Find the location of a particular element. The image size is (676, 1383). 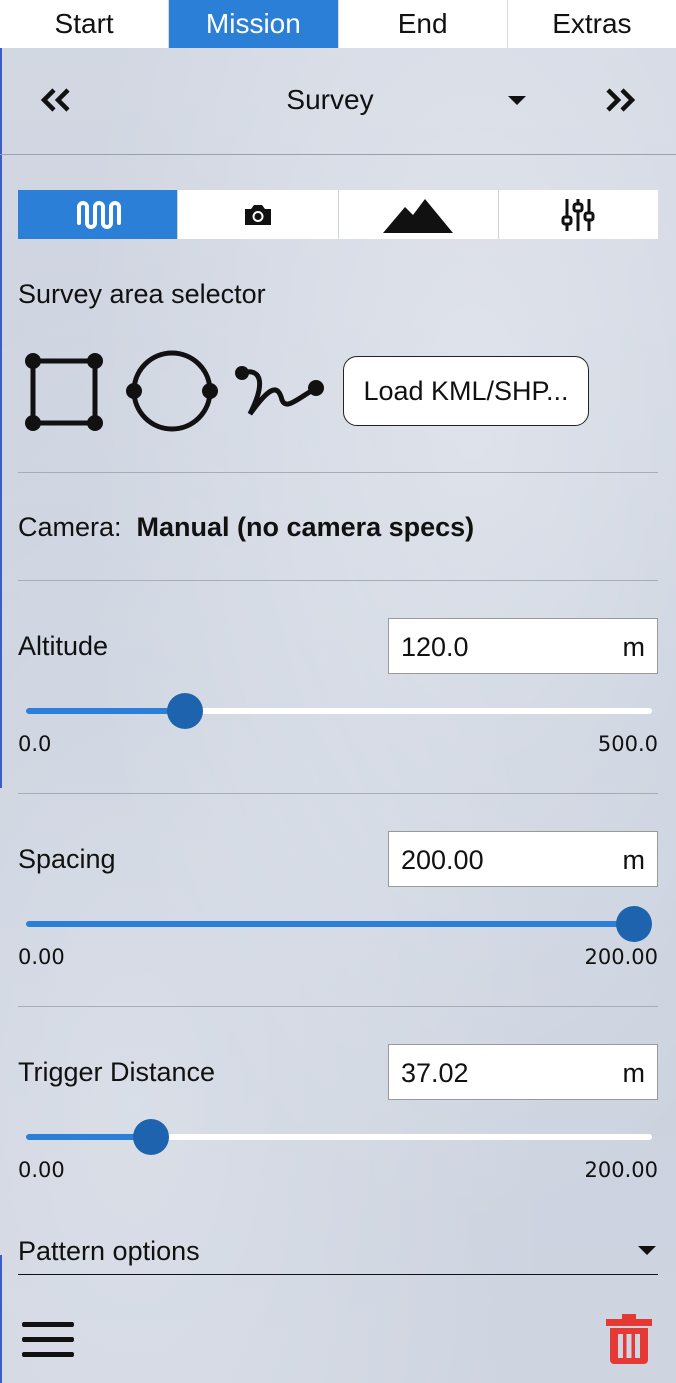

trigger-label: Trigger Distance is located at coordinates (117, 1072).